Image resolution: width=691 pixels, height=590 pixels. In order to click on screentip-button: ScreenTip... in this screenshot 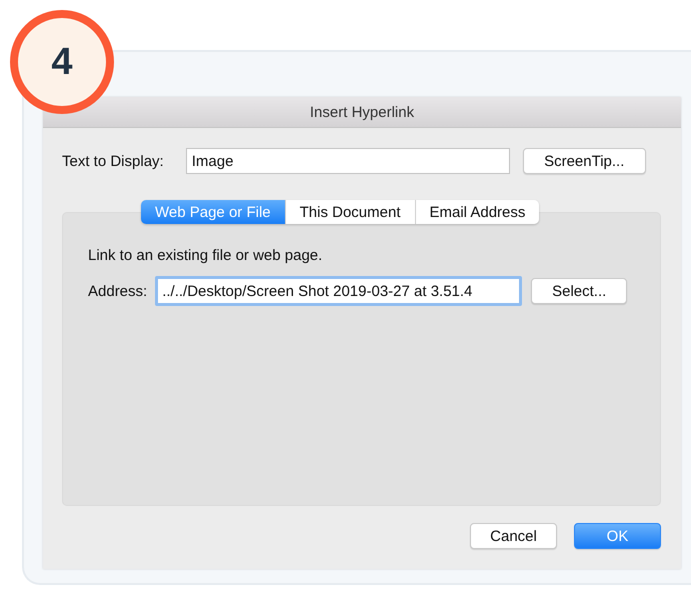, I will do `click(584, 161)`.